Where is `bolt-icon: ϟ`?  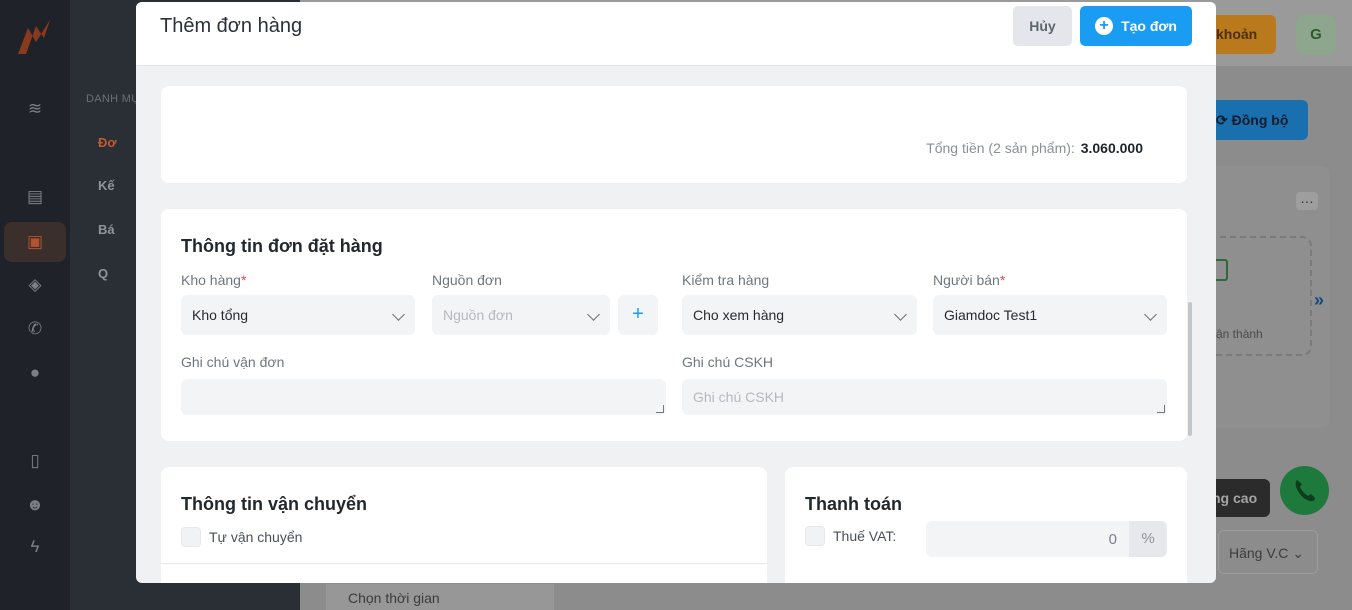 bolt-icon: ϟ is located at coordinates (35, 547).